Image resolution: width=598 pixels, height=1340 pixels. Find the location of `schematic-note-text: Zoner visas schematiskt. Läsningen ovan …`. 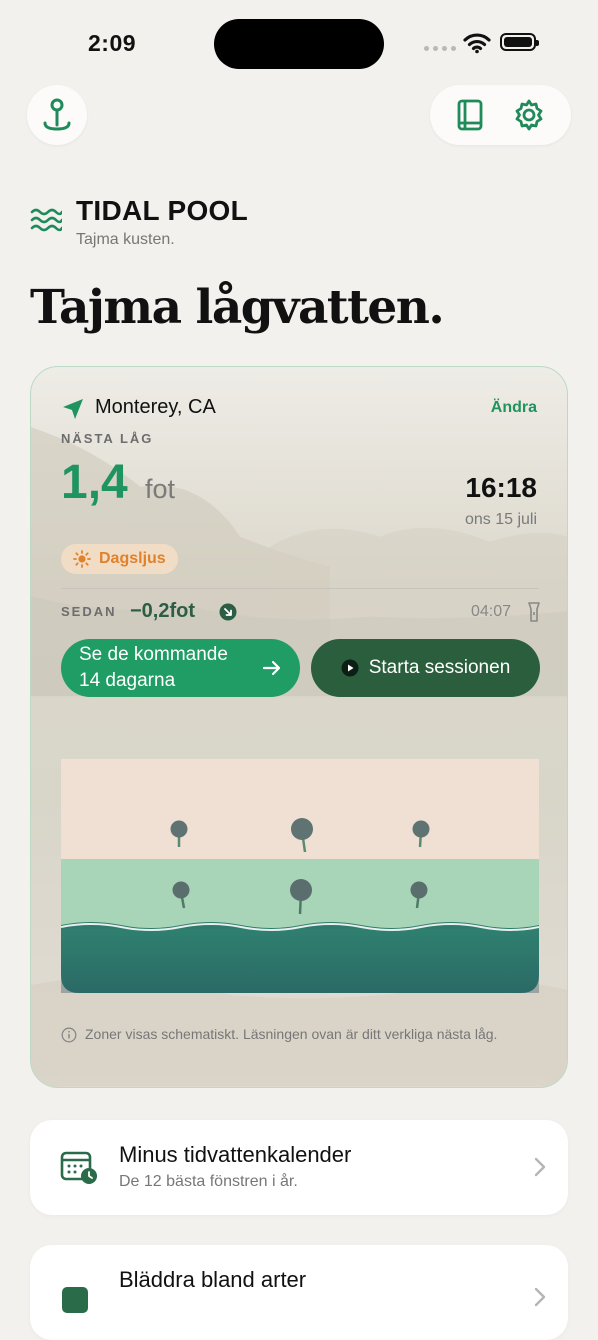

schematic-note-text: Zoner visas schematiskt. Läsningen ovan … is located at coordinates (291, 1034).